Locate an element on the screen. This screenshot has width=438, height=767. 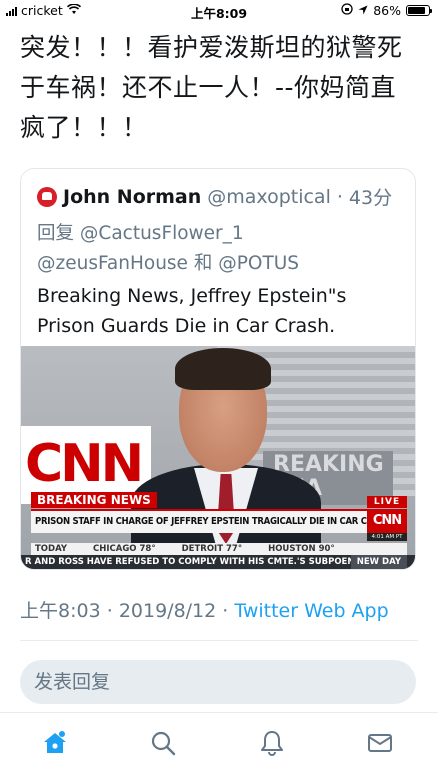
avatar is located at coordinates (47, 196).